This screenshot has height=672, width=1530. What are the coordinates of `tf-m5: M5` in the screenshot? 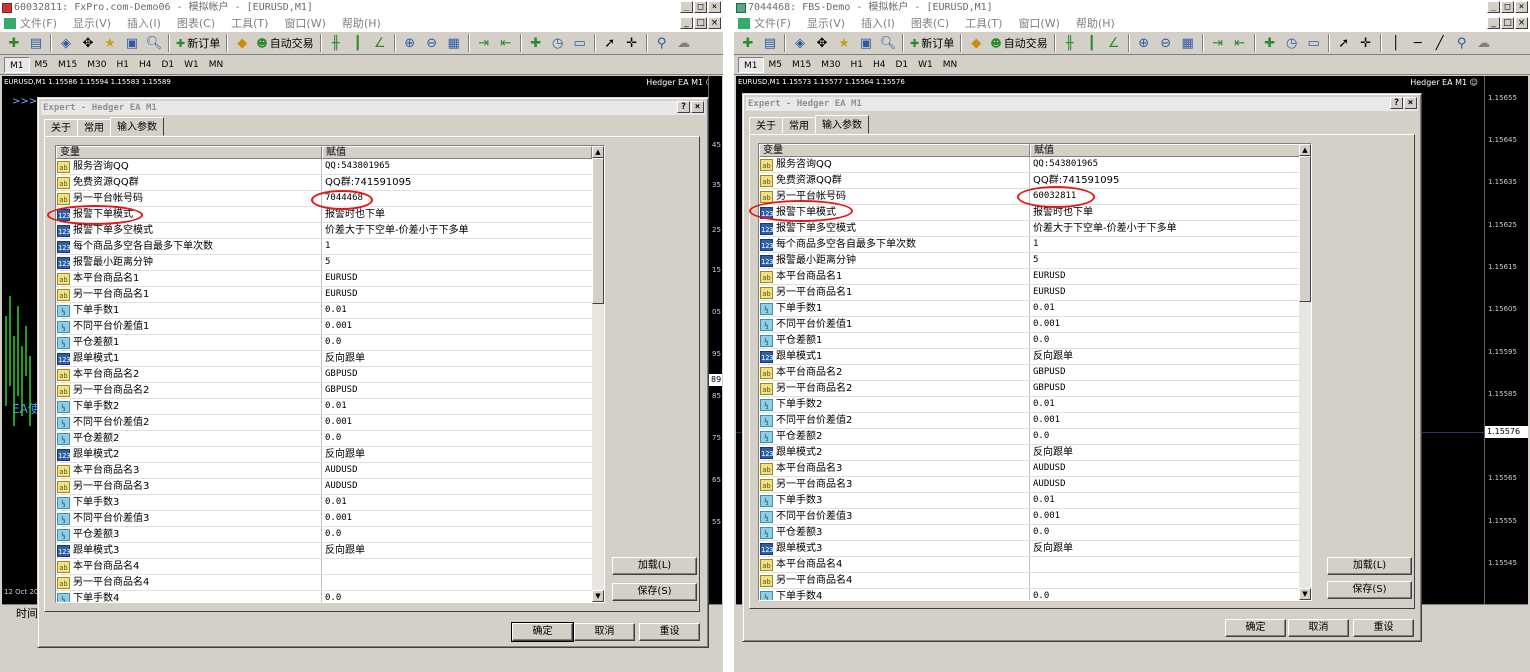 It's located at (776, 65).